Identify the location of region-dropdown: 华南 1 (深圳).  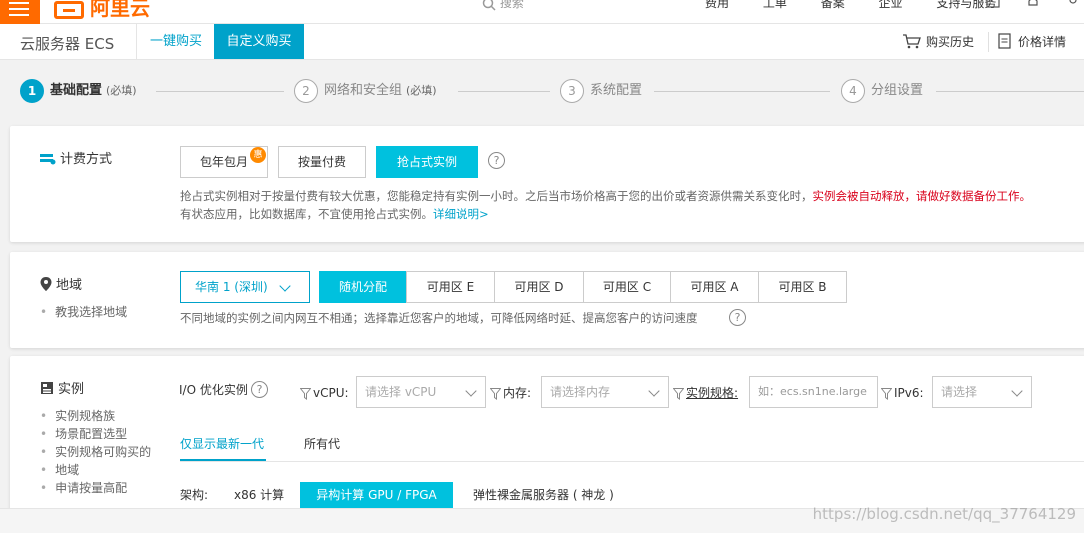
(245, 287).